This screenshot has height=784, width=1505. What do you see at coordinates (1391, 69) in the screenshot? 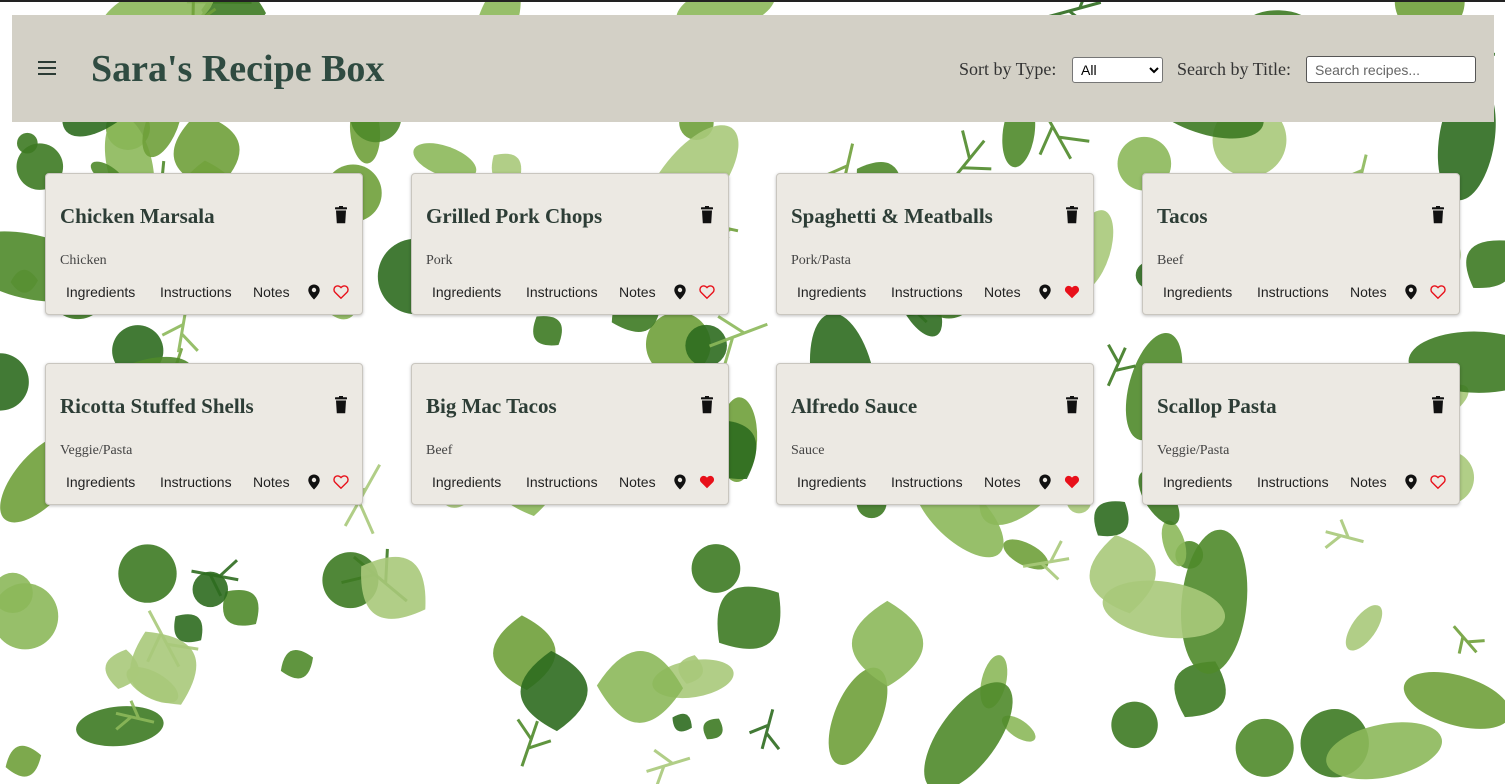
I see `search-input` at bounding box center [1391, 69].